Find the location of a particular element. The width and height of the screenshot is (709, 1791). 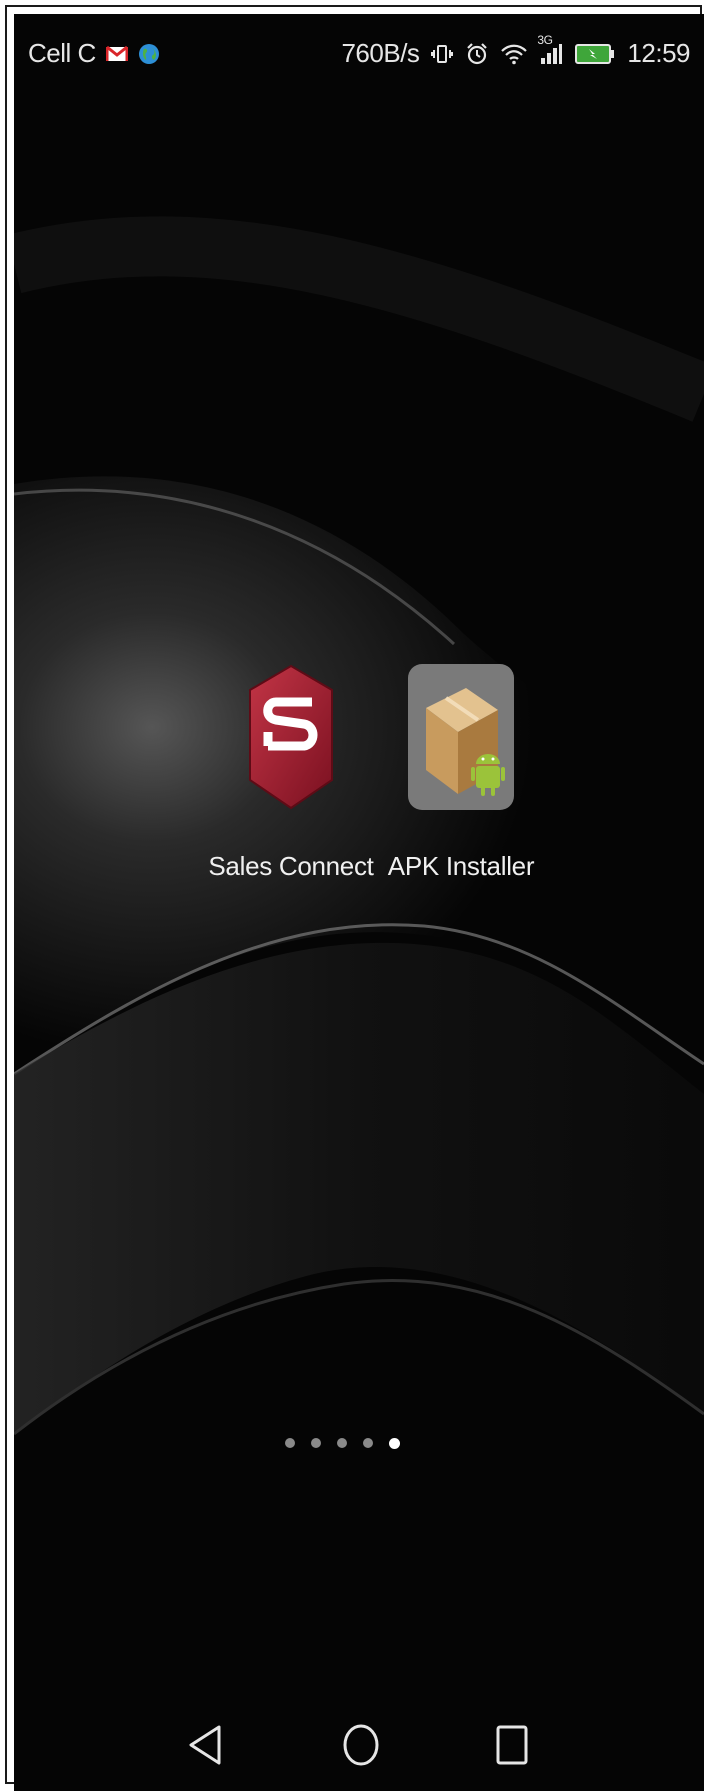

status-bar-right: 760B/s 3G 12:59 is located at coordinates (515, 51).